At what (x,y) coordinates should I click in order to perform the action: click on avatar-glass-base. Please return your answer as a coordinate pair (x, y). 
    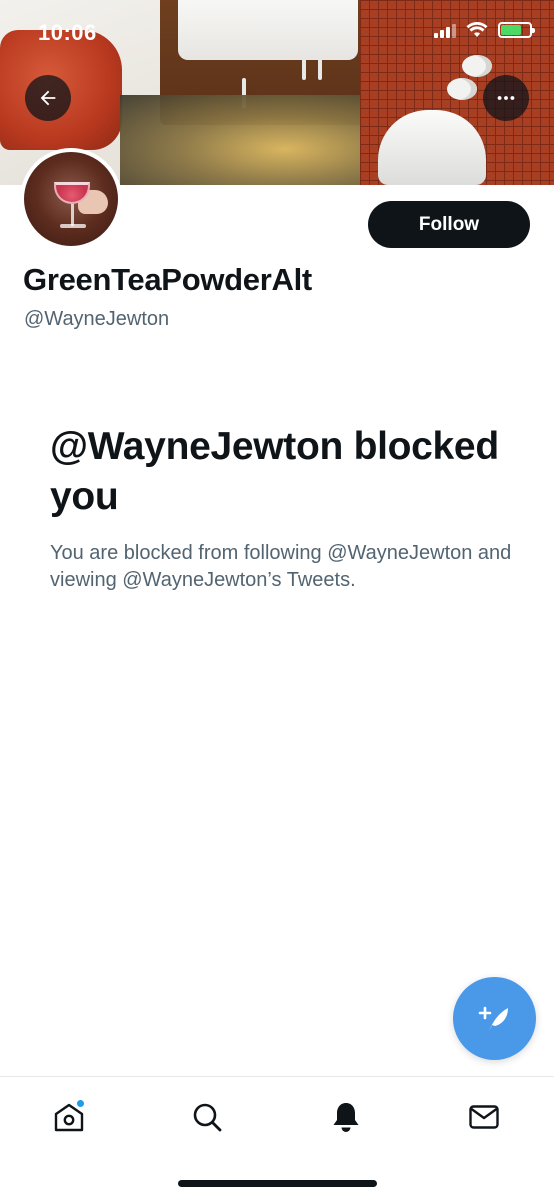
    Looking at the image, I should click on (73, 226).